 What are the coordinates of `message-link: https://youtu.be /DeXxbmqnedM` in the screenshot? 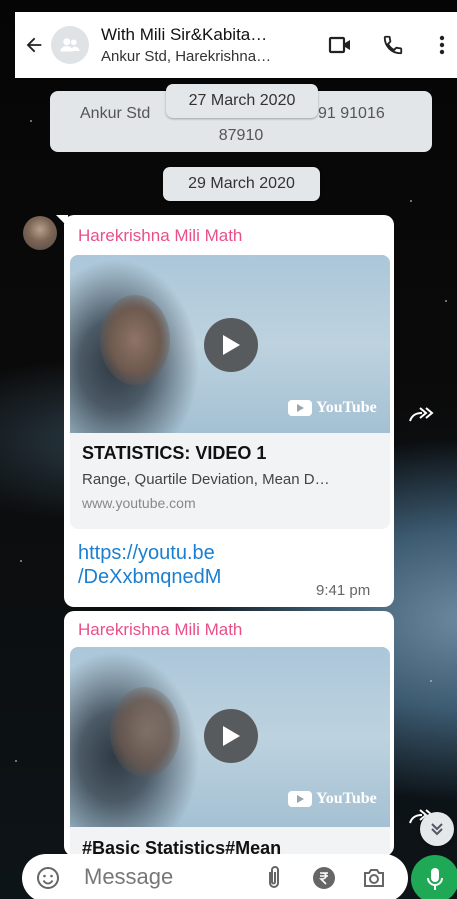 It's located at (149, 565).